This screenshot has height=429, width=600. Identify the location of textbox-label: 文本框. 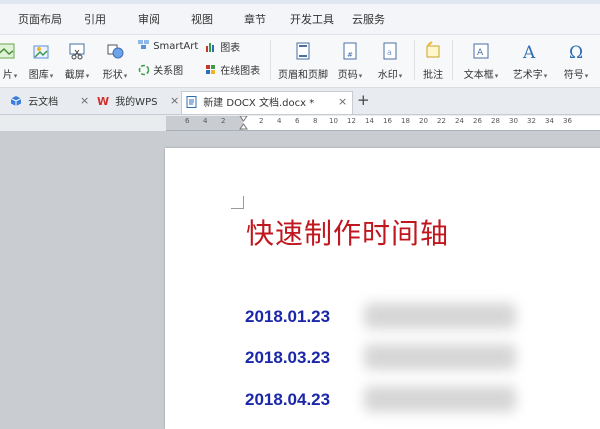
(478, 75).